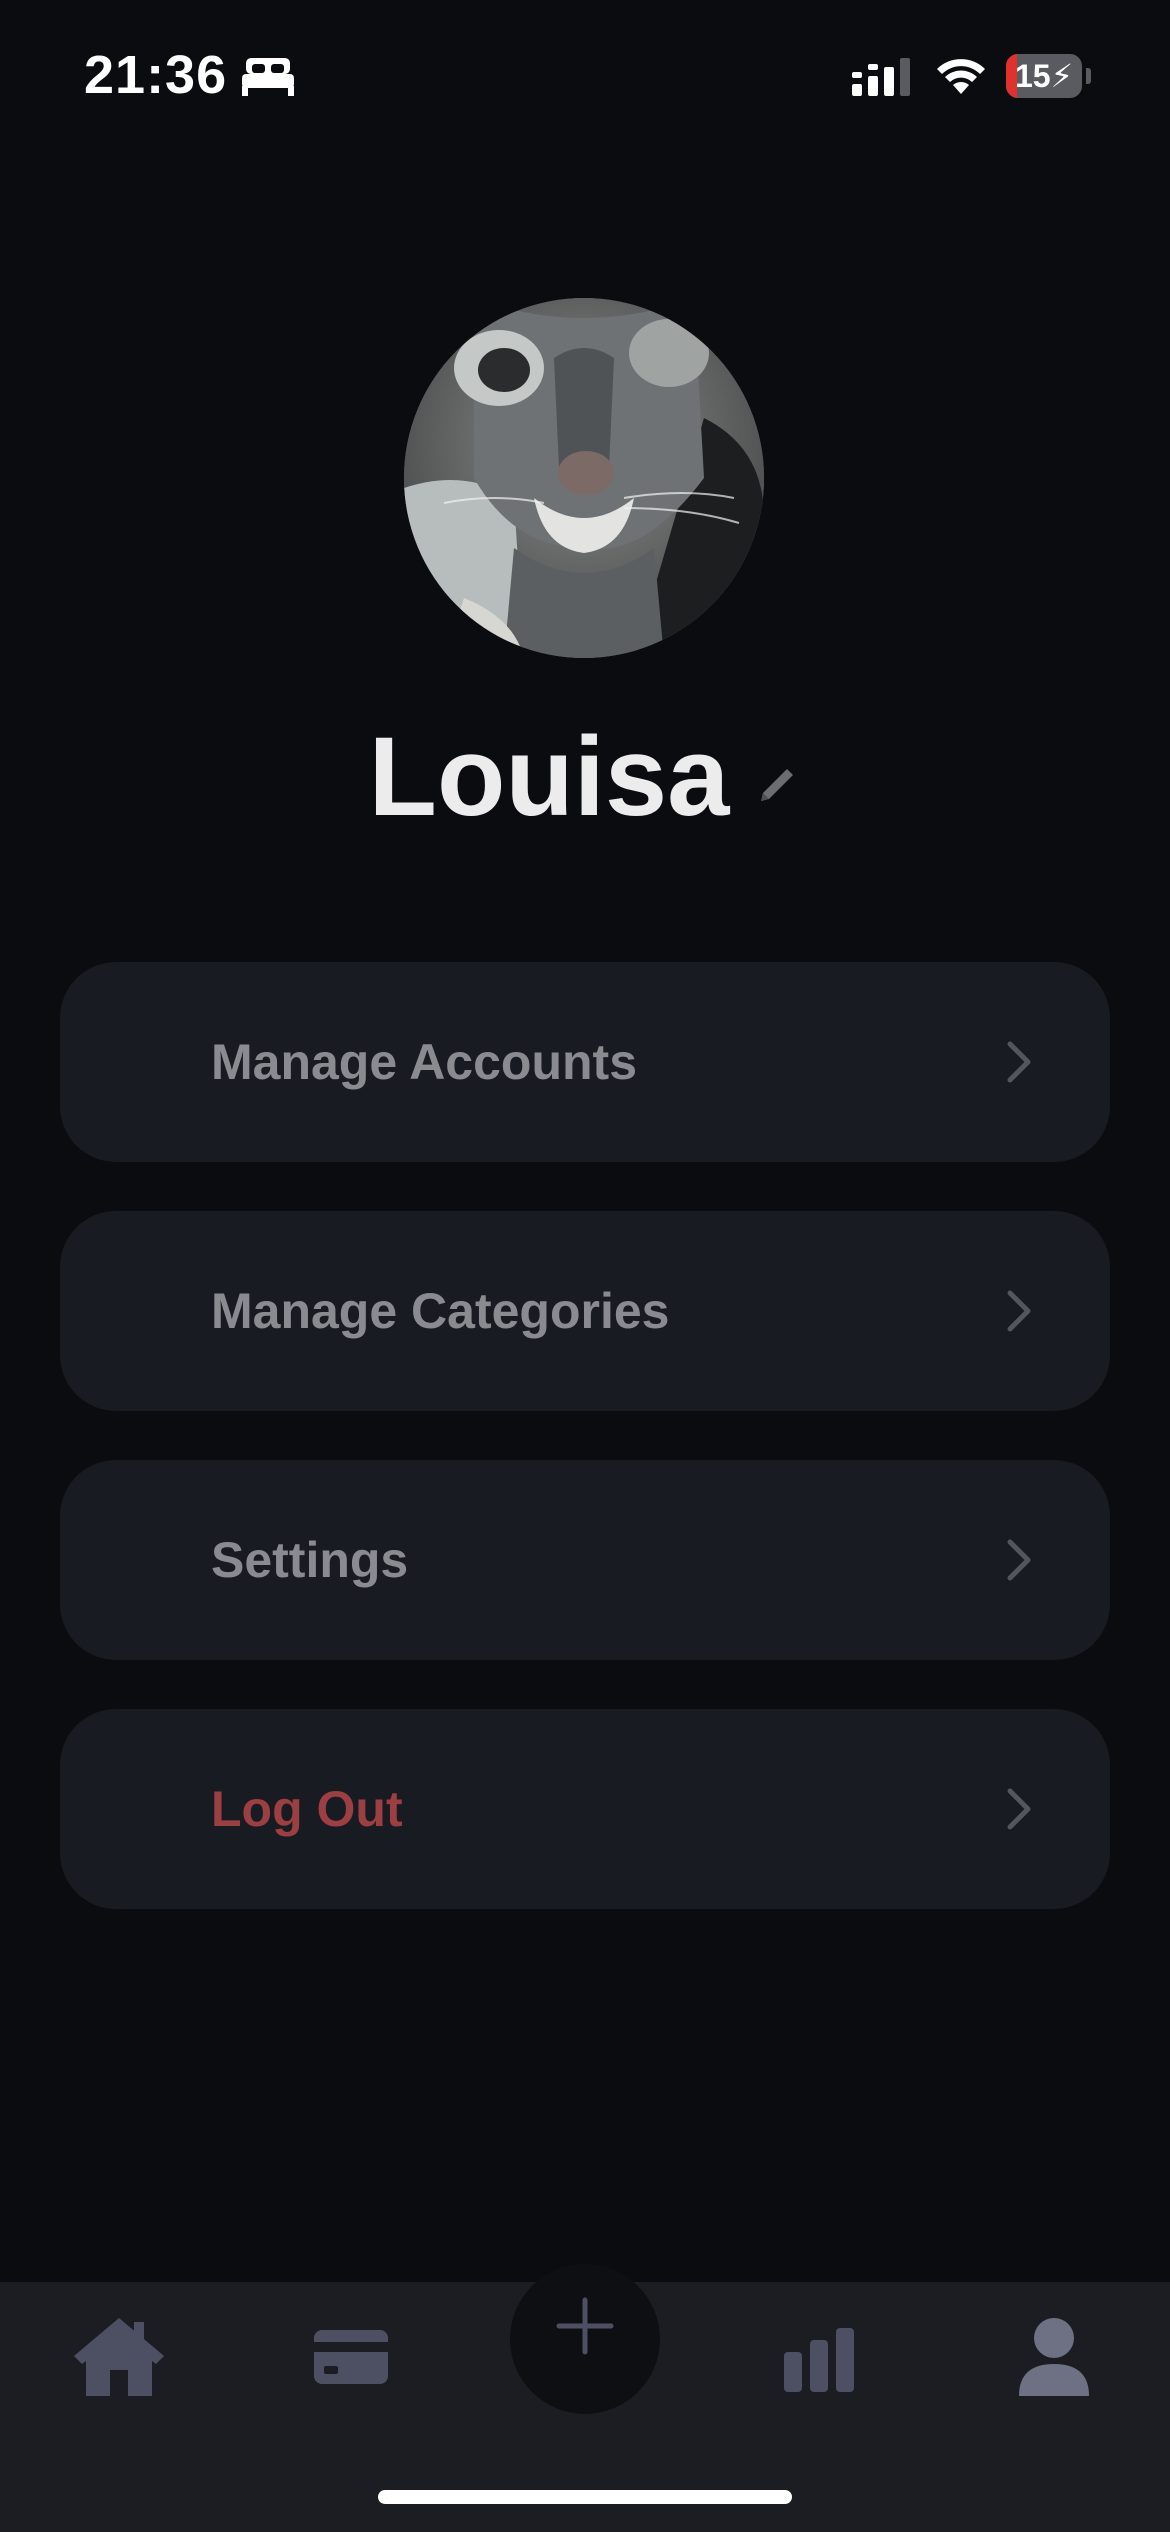 The image size is (1170, 2532). I want to click on tab-statistics, so click(819, 2357).